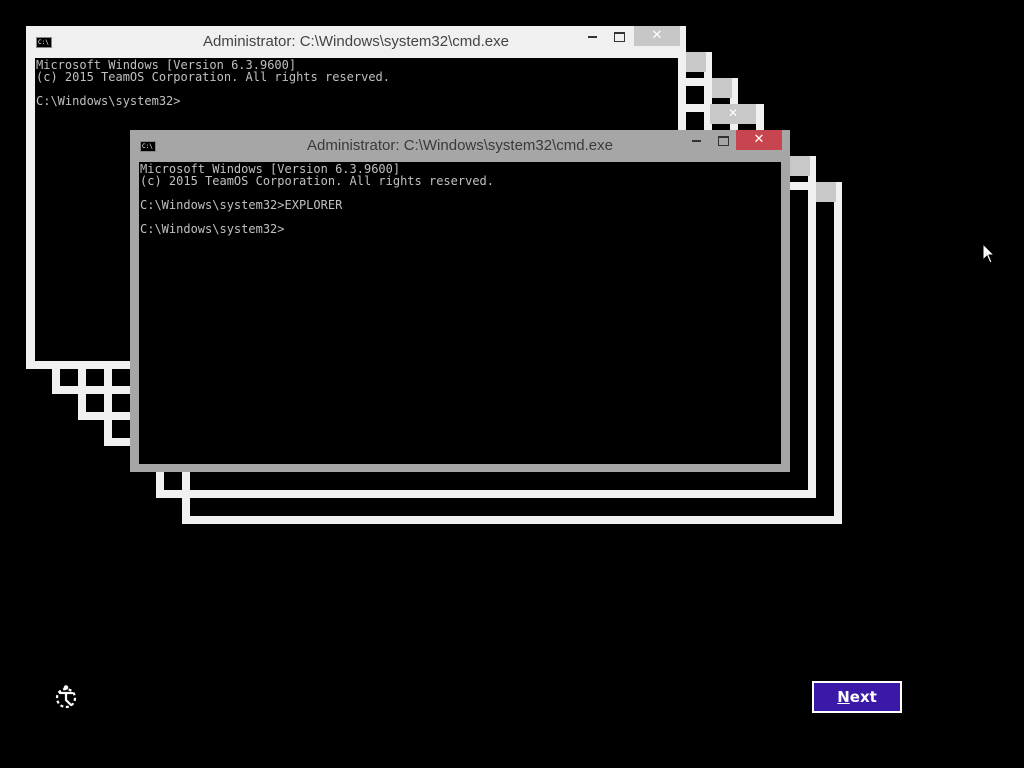 Image resolution: width=1024 pixels, height=768 pixels. I want to click on next-button-accelerator: N, so click(843, 697).